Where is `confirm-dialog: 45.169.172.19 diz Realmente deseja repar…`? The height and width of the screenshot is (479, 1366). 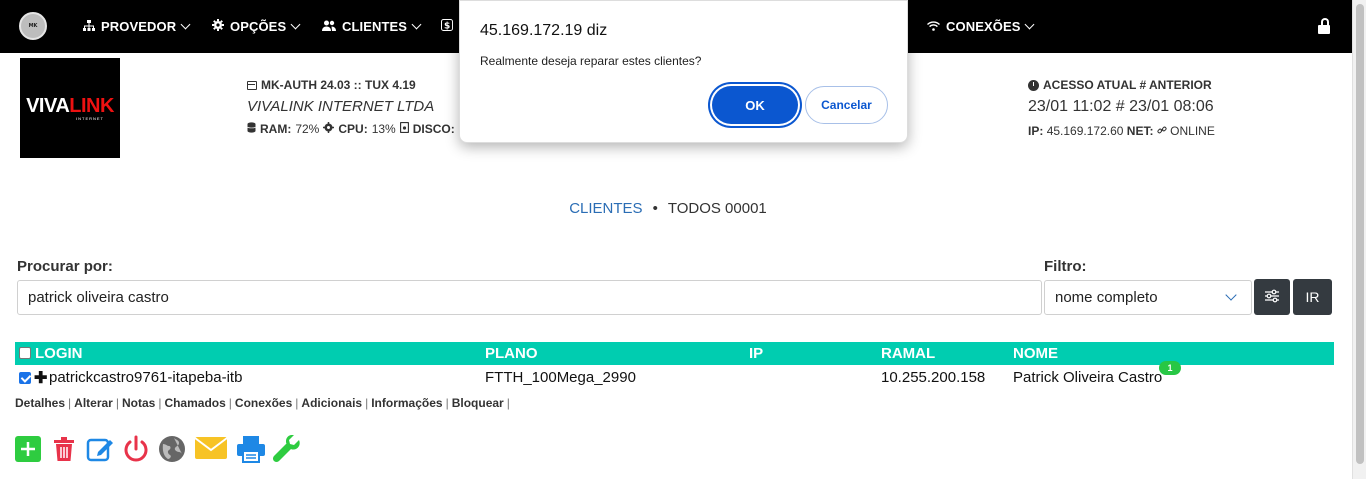
confirm-dialog: 45.169.172.19 diz Realmente deseja repar… is located at coordinates (683, 71).